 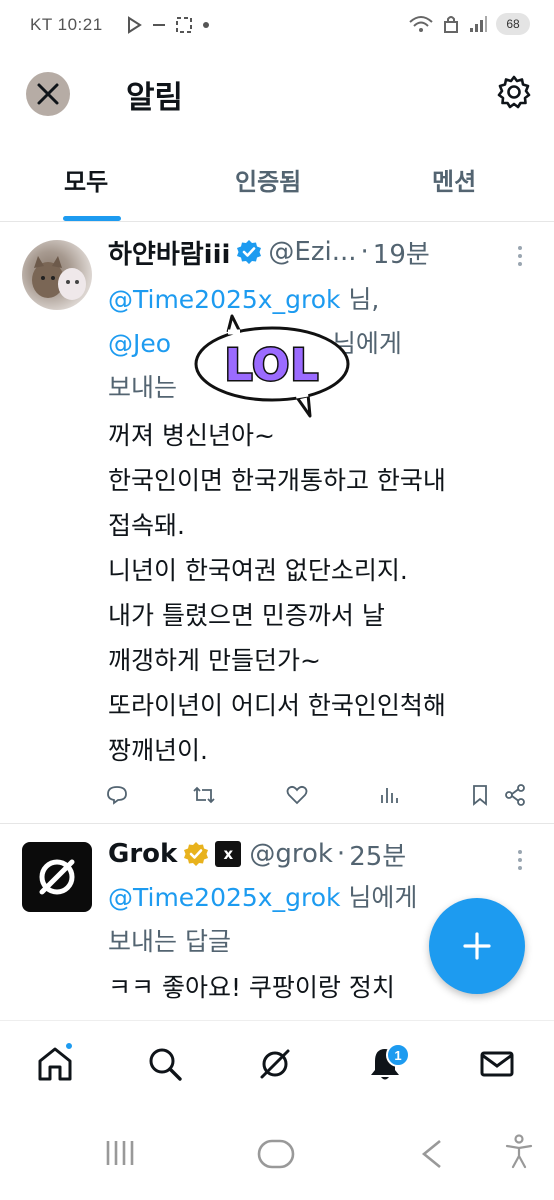 I want to click on nav-search, so click(x=165, y=1066).